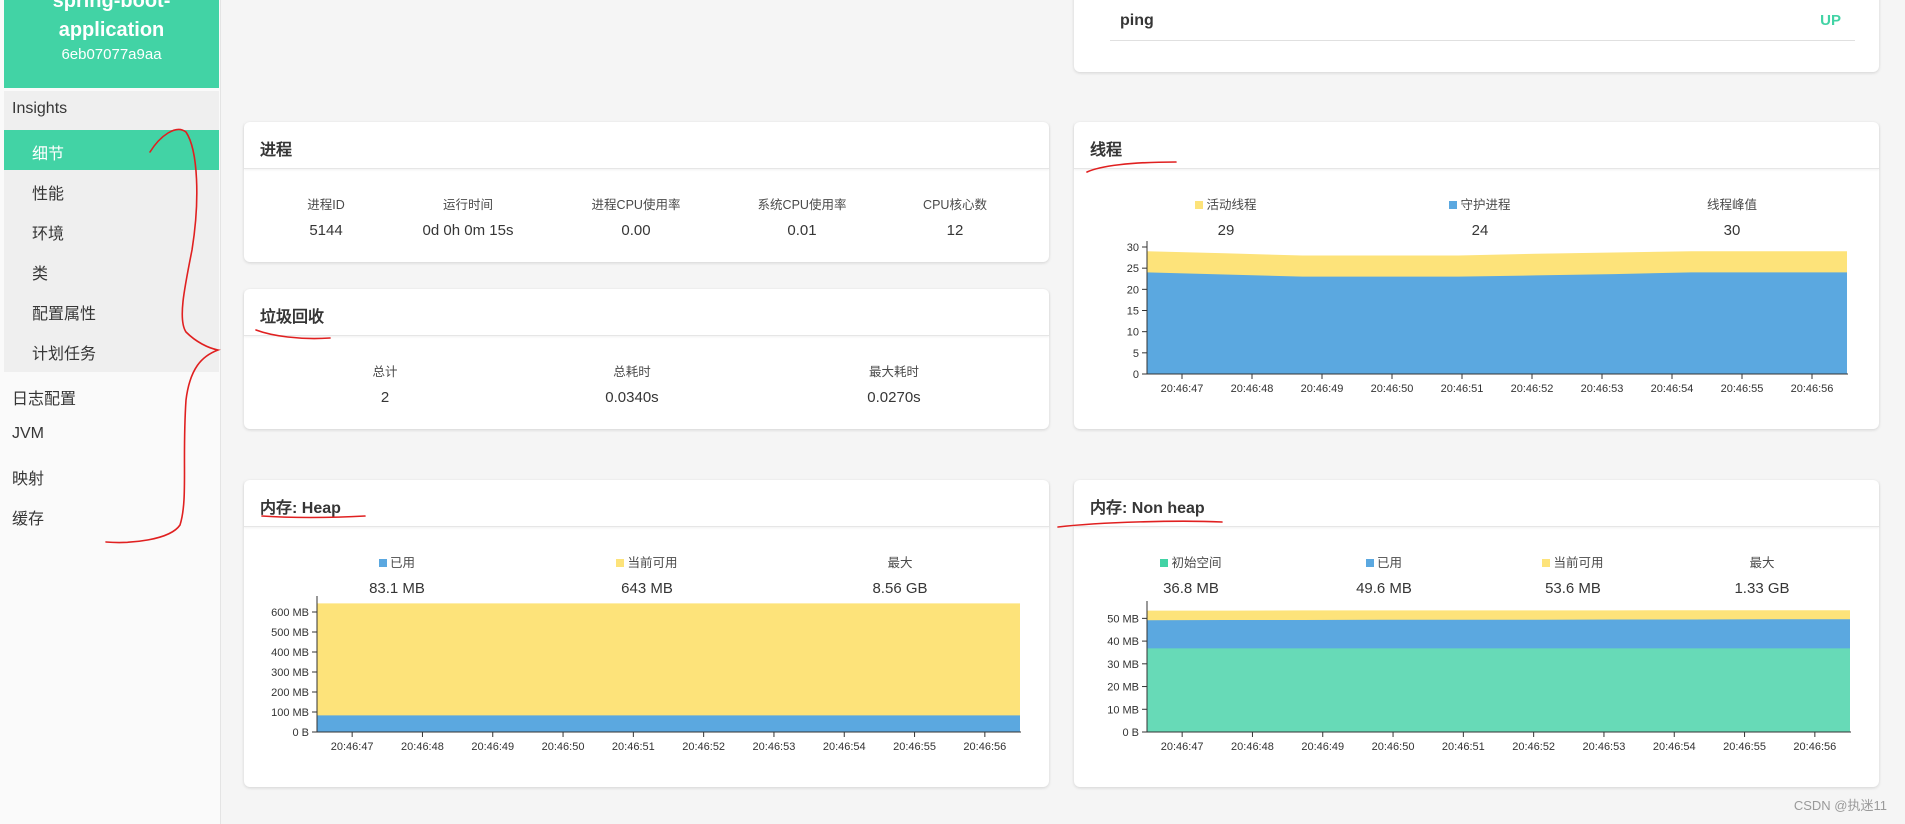  I want to click on sidebar-item-details: 细节, so click(48, 152).